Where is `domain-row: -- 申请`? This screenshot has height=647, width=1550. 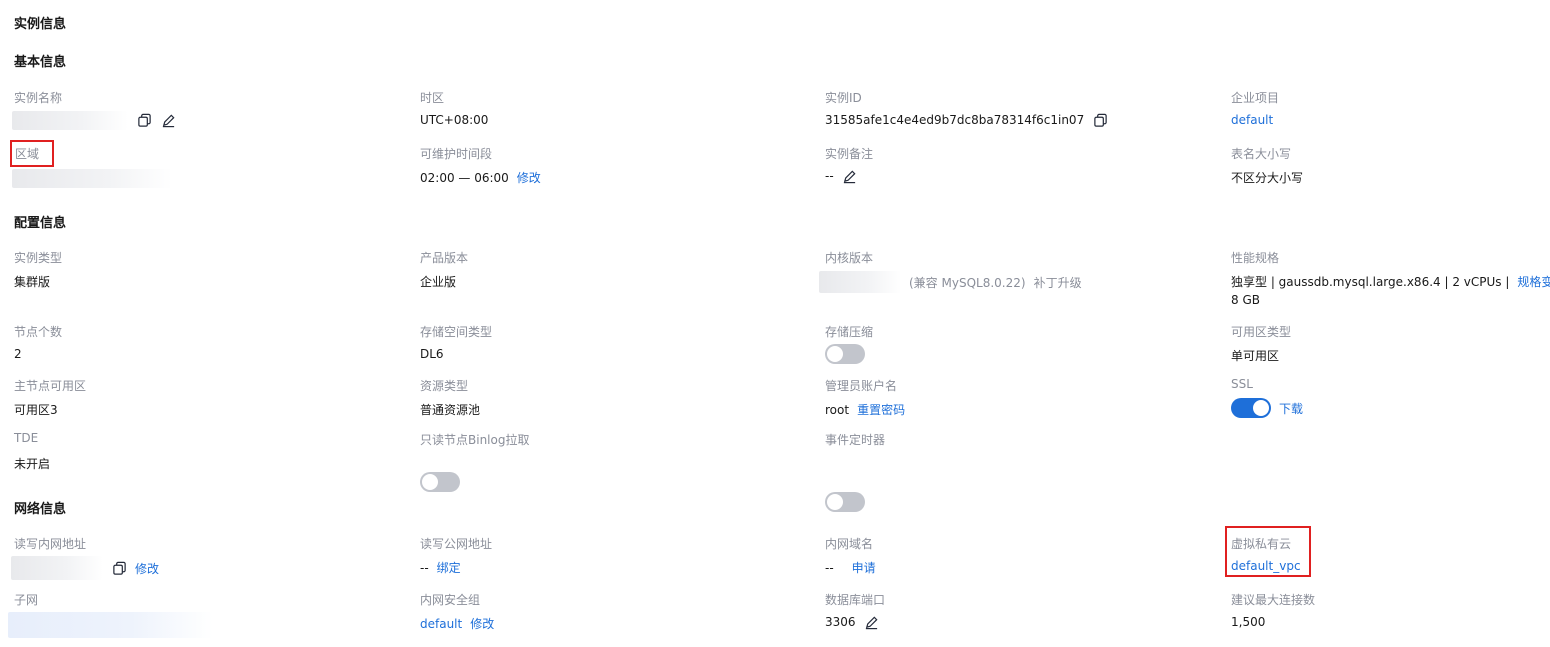
domain-row: -- 申请 is located at coordinates (850, 567).